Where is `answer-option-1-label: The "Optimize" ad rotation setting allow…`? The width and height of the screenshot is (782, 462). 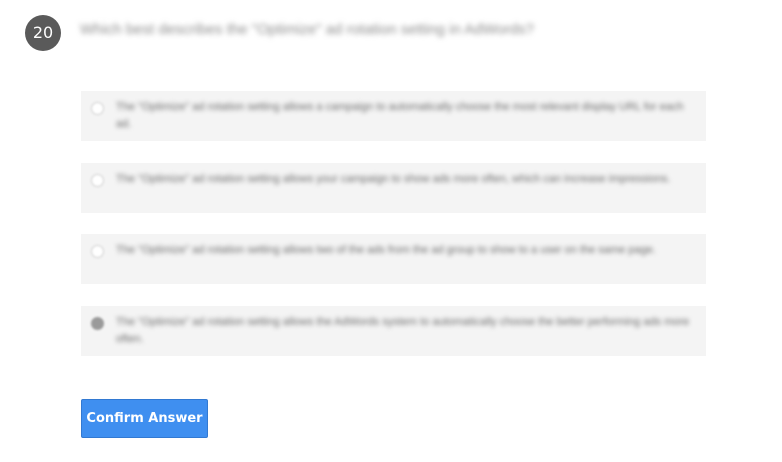
answer-option-1-label: The "Optimize" ad rotation setting allow… is located at coordinates (400, 115).